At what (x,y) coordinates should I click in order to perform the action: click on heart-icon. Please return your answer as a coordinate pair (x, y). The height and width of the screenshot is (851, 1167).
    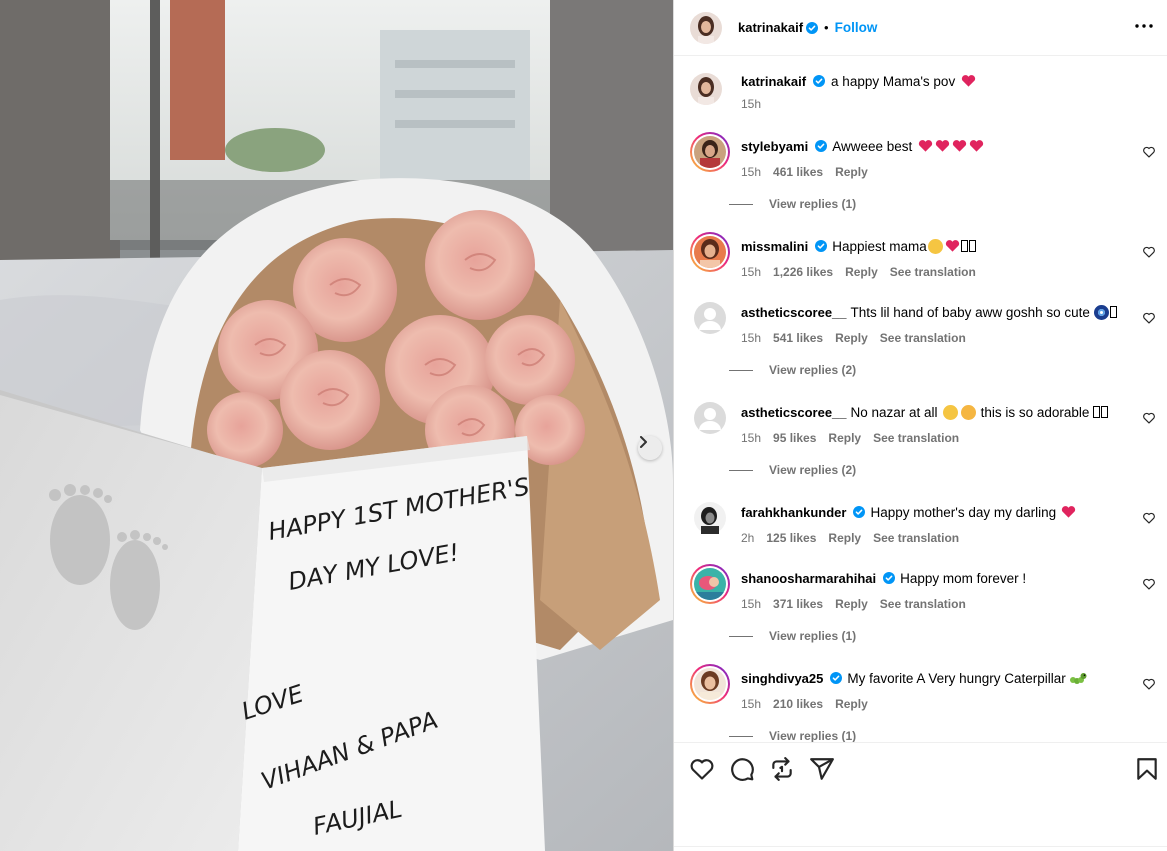
    Looking at the image, I should click on (702, 769).